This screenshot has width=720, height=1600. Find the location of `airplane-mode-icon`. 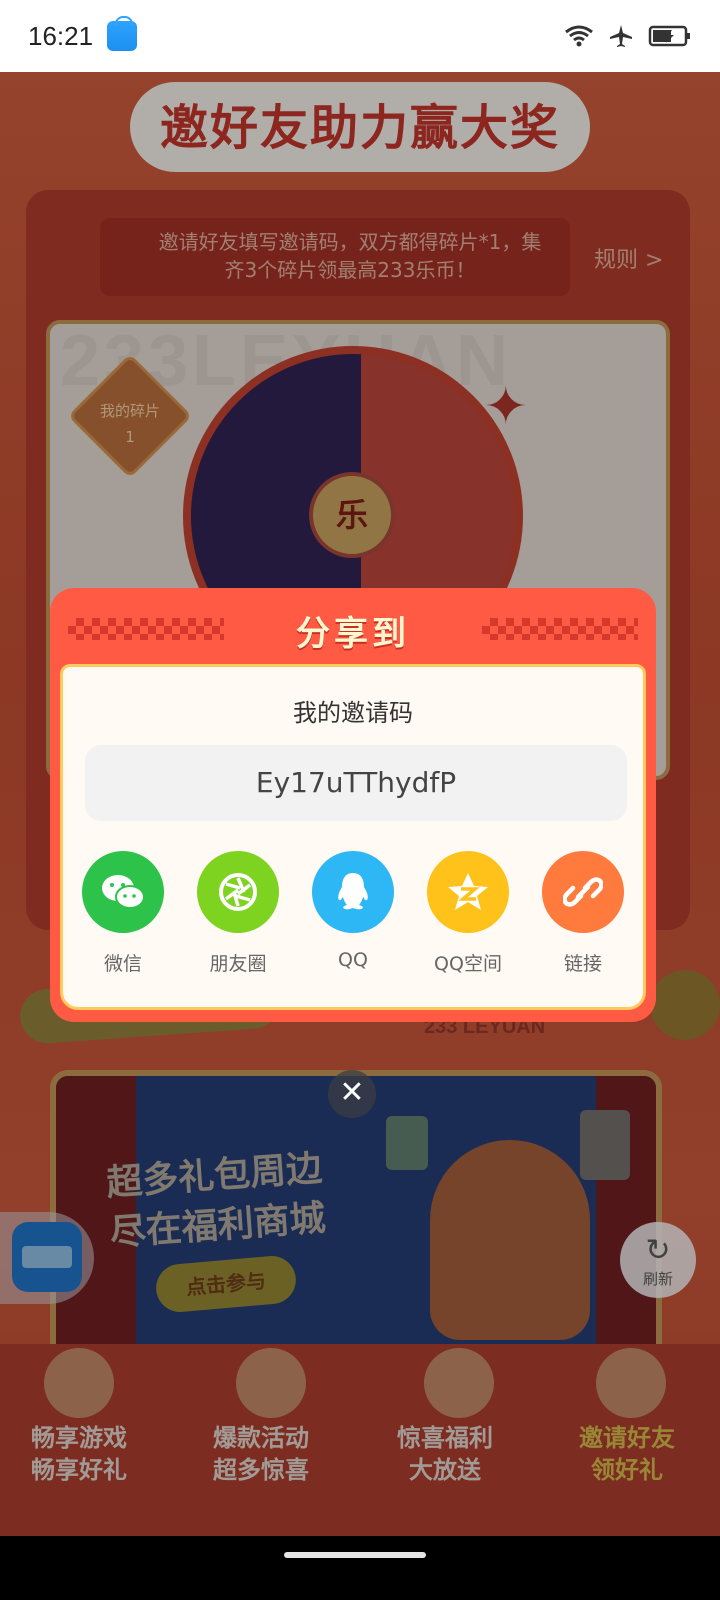

airplane-mode-icon is located at coordinates (621, 36).